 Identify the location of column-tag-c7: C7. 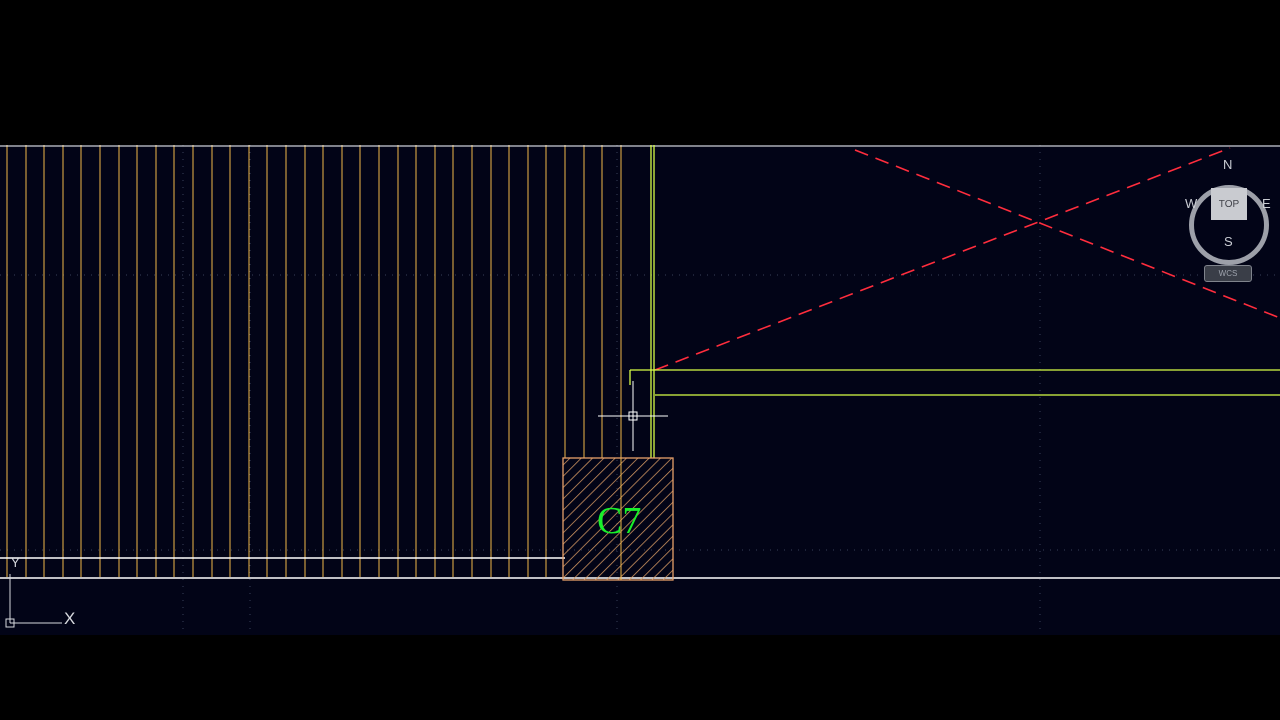
(619, 521).